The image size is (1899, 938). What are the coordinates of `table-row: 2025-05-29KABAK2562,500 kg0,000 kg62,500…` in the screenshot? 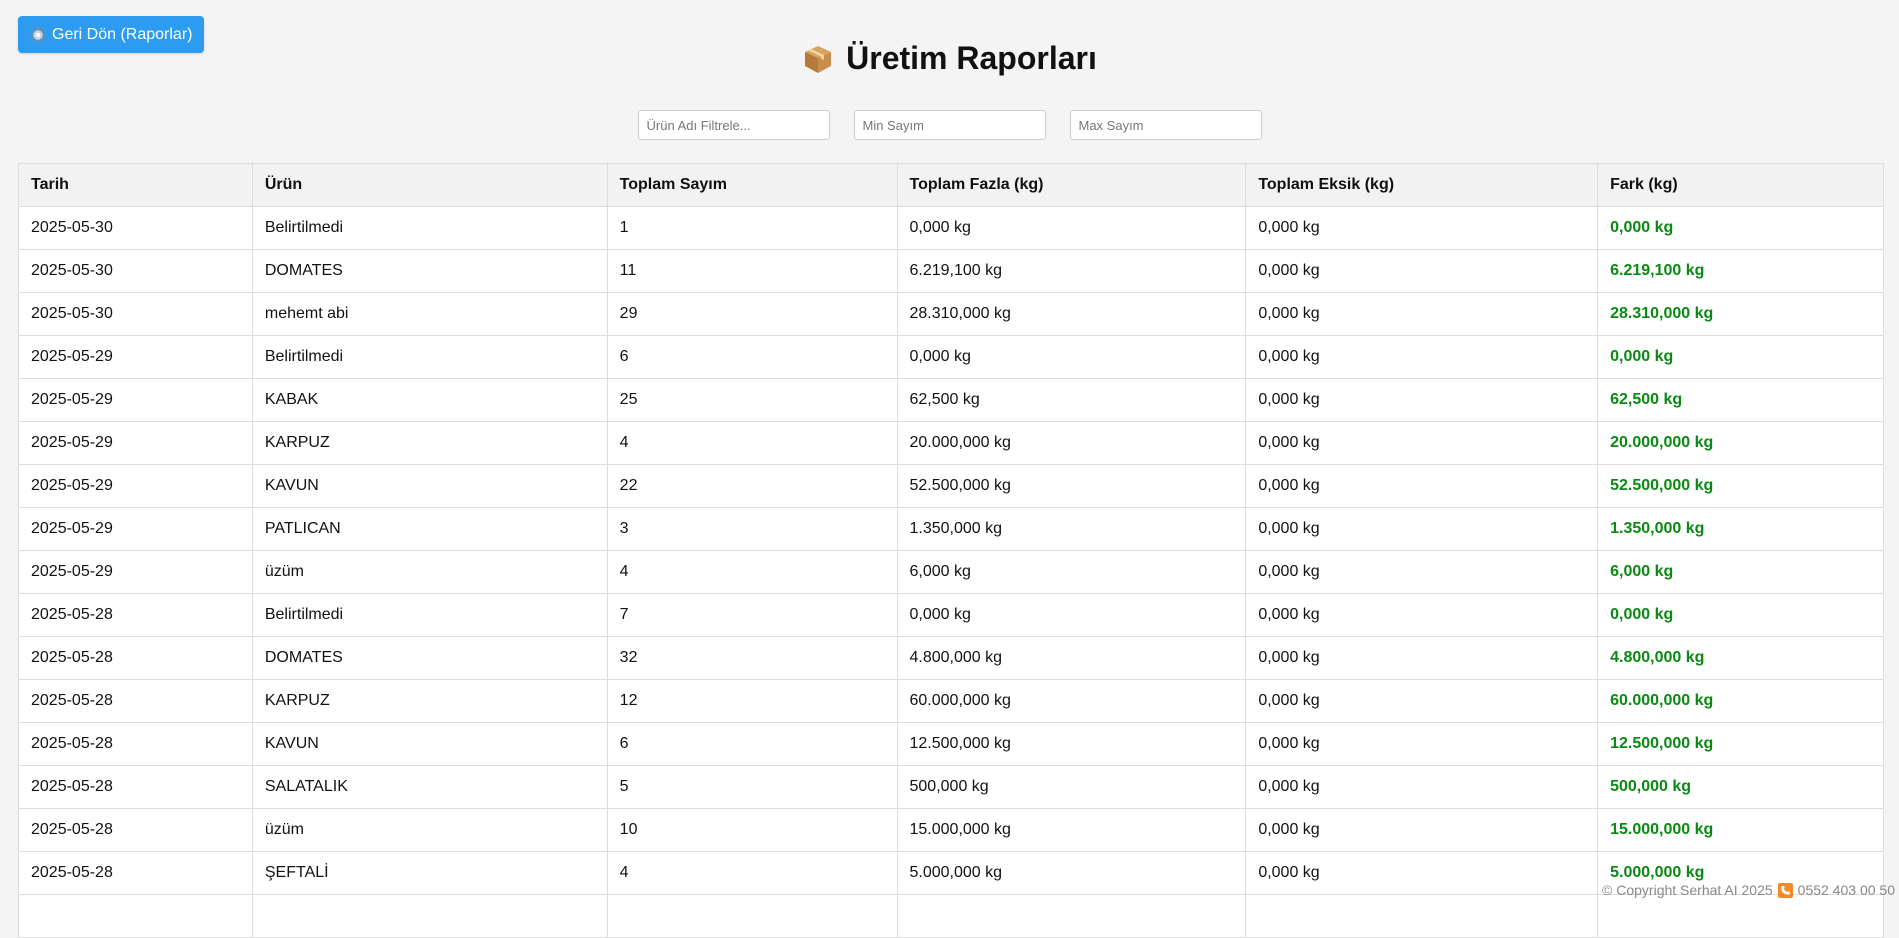 It's located at (951, 400).